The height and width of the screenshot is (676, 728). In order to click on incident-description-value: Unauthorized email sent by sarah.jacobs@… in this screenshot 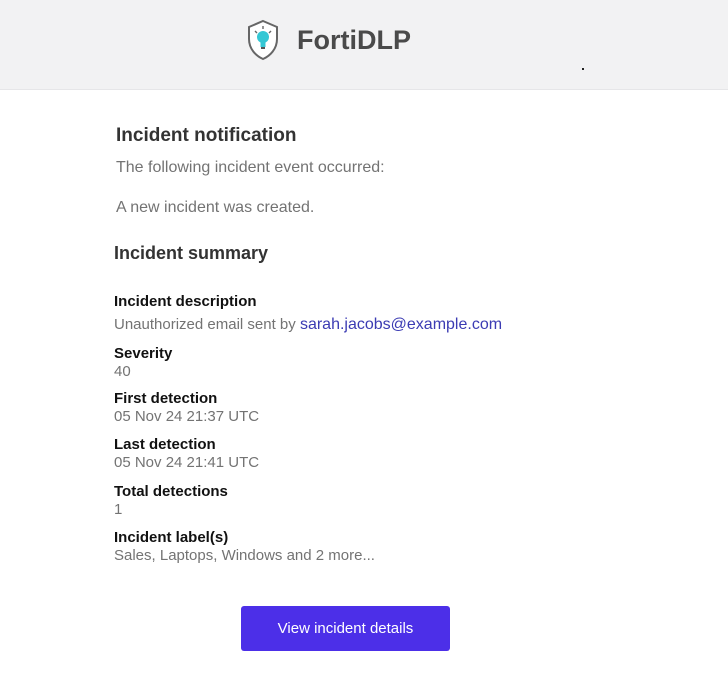, I will do `click(308, 325)`.